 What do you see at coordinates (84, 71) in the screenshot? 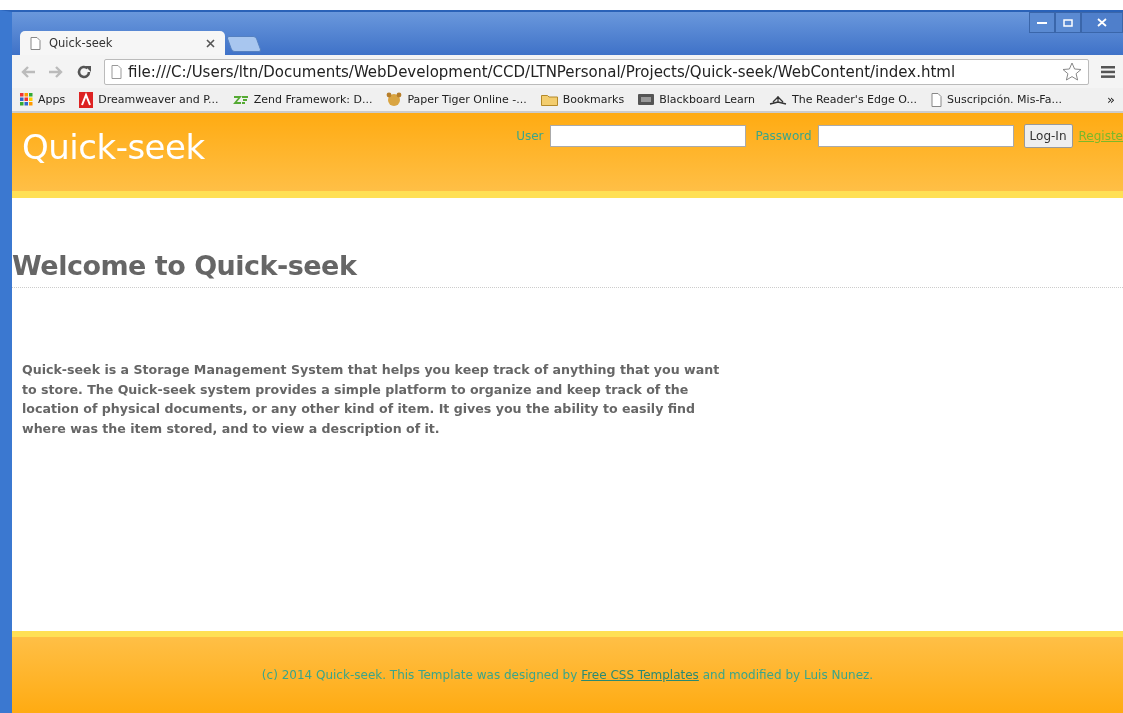
I see `reload-icon` at bounding box center [84, 71].